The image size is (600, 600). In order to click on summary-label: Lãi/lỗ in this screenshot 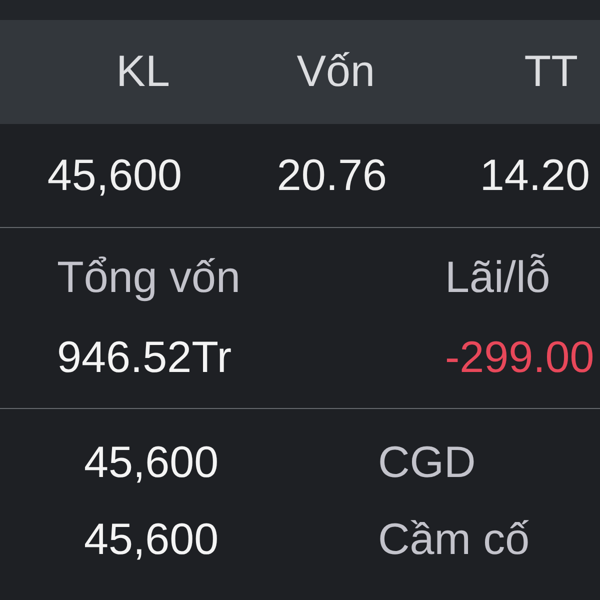, I will do `click(497, 278)`.